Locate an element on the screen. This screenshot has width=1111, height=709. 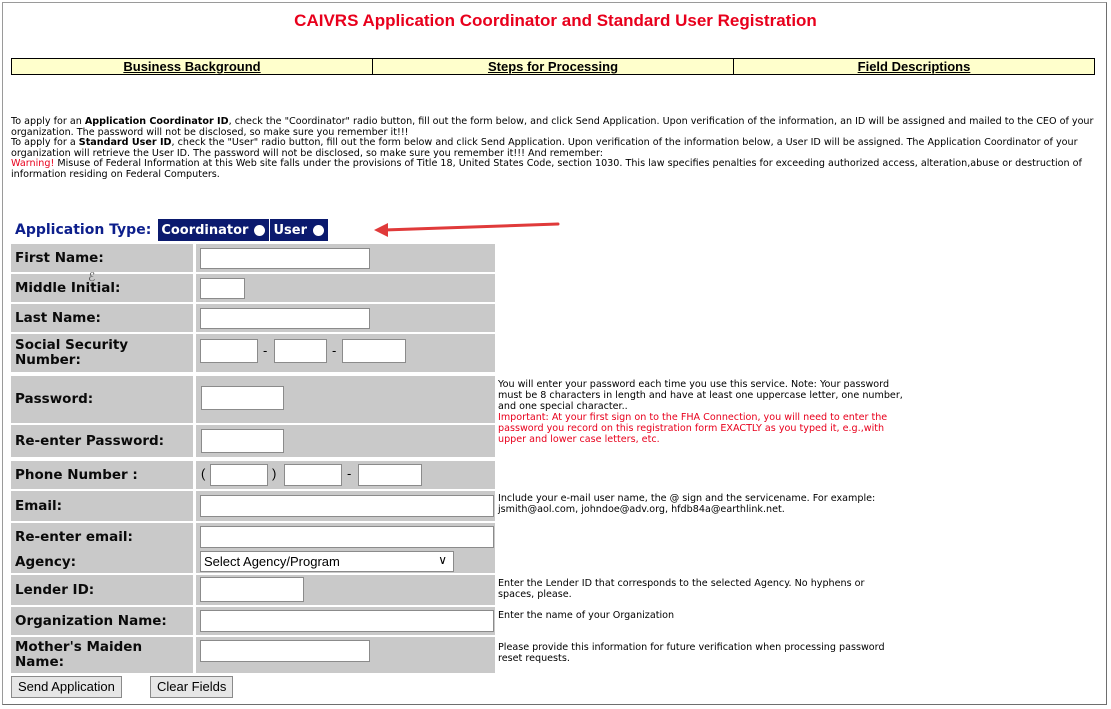
row-password: Password: is located at coordinates (253, 399).